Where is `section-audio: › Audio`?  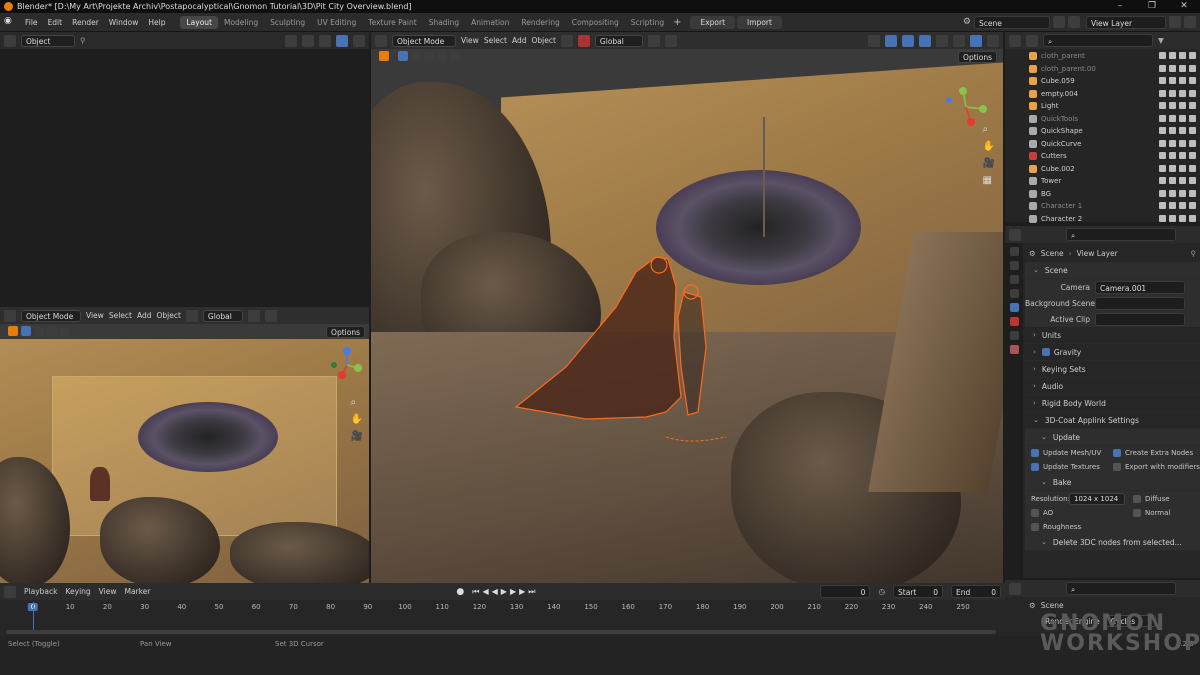 section-audio: › Audio is located at coordinates (1112, 386).